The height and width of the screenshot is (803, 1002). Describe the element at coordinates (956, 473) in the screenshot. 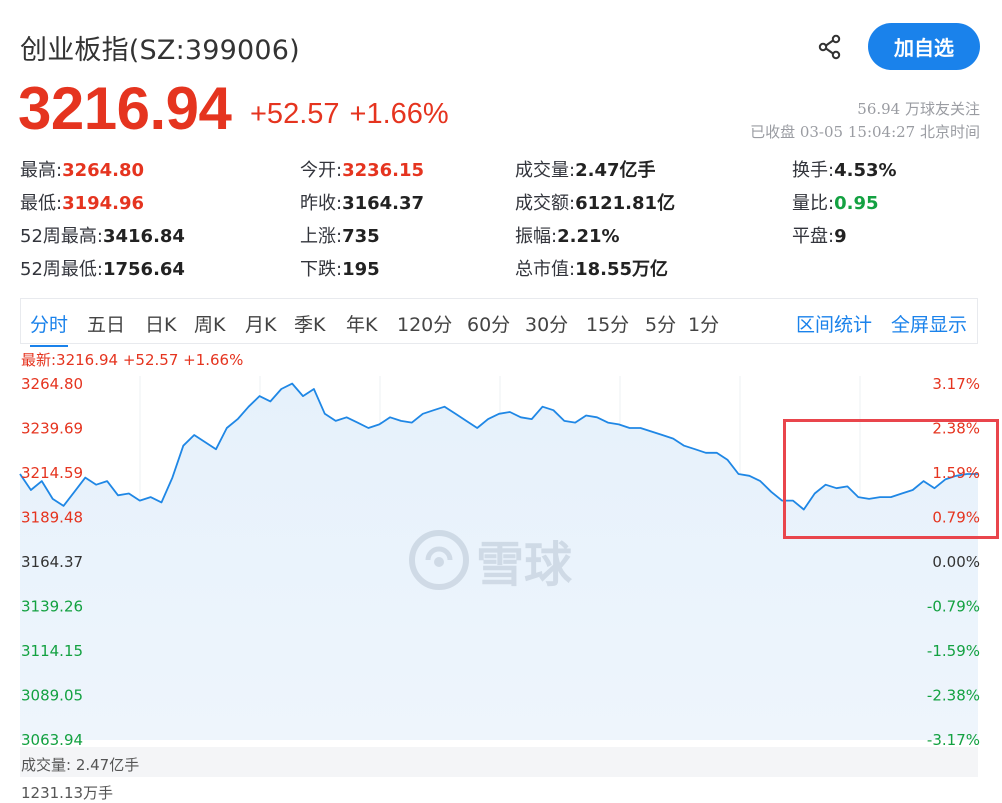

I see `y-tick-percent: 1.59%` at that location.